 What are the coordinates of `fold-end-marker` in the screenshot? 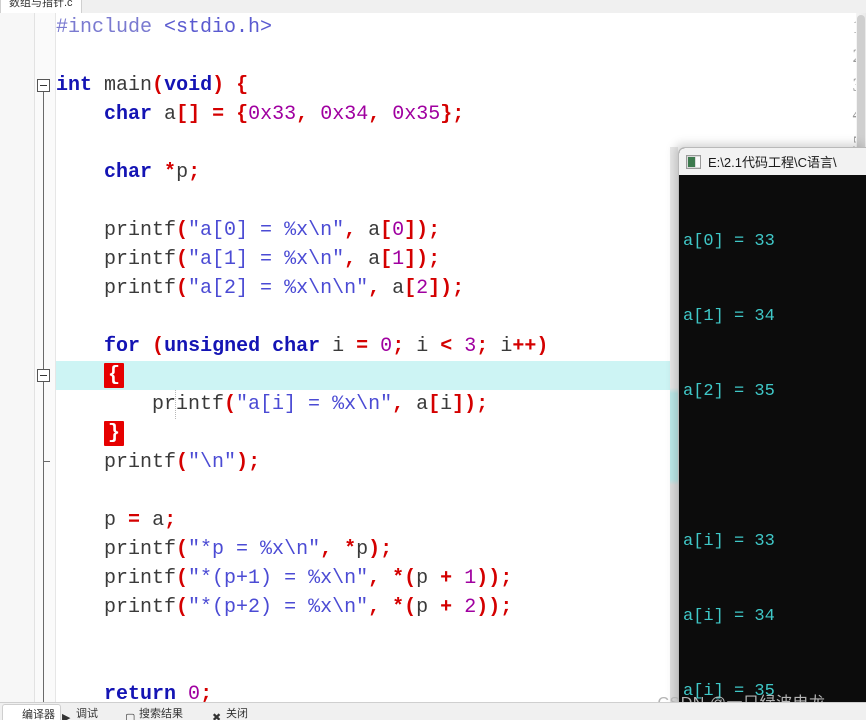 It's located at (46, 461).